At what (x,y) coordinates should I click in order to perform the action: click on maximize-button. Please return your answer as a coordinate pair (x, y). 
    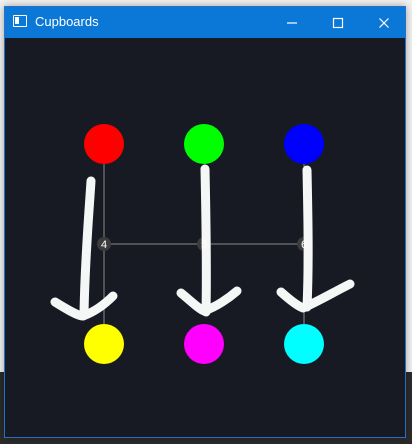
    Looking at the image, I should click on (338, 22).